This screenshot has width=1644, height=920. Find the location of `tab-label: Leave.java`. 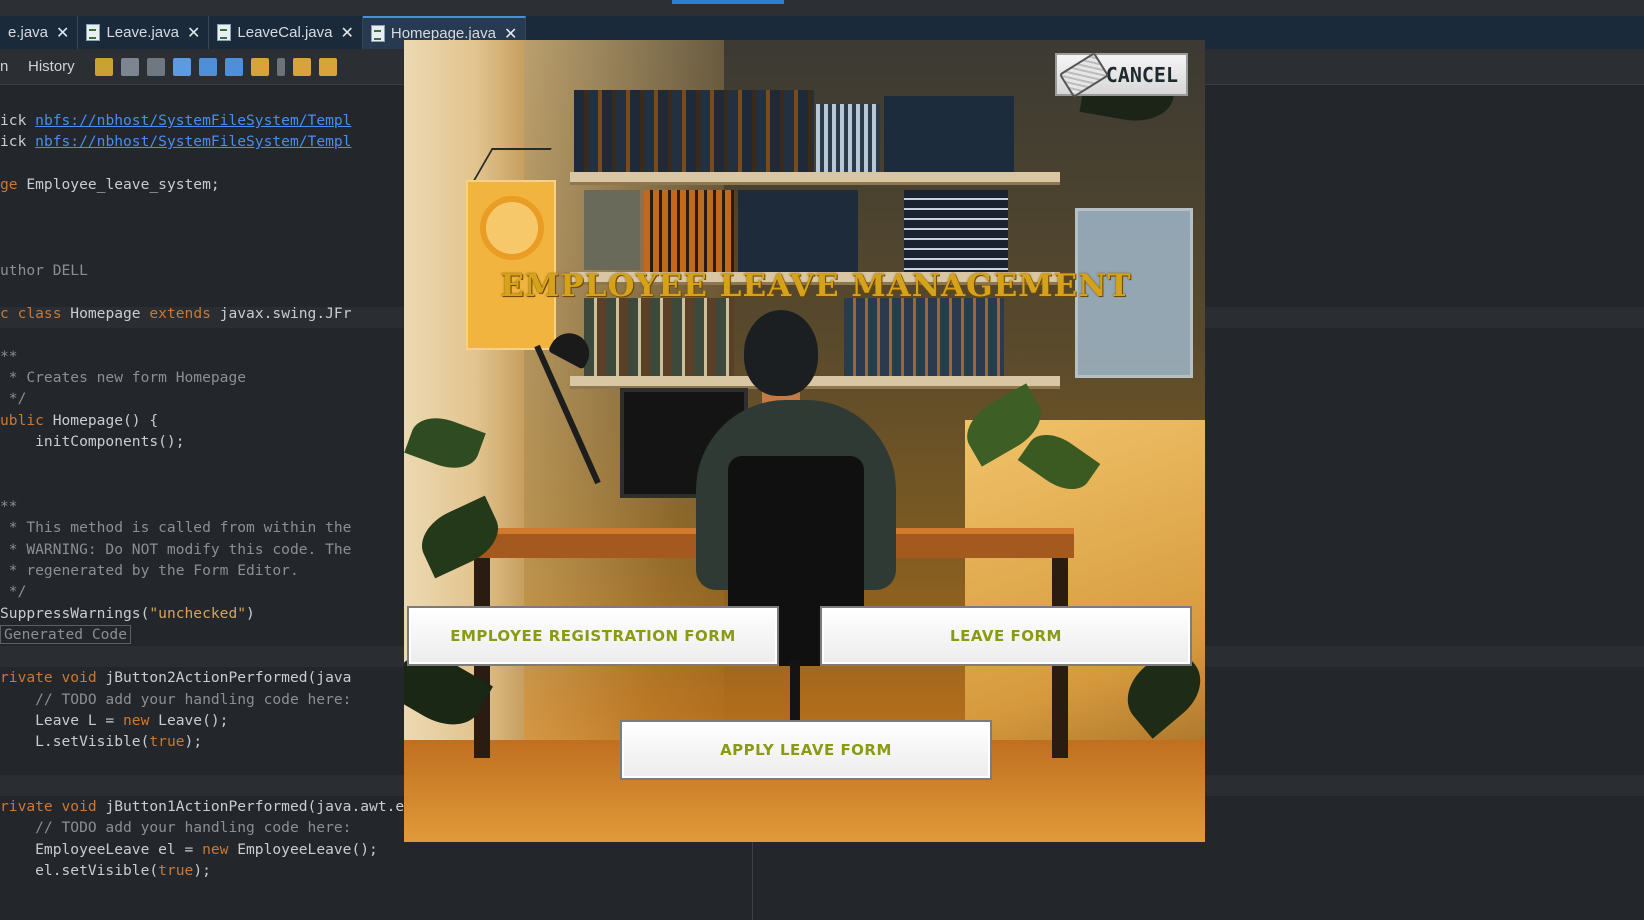

tab-label: Leave.java is located at coordinates (142, 32).